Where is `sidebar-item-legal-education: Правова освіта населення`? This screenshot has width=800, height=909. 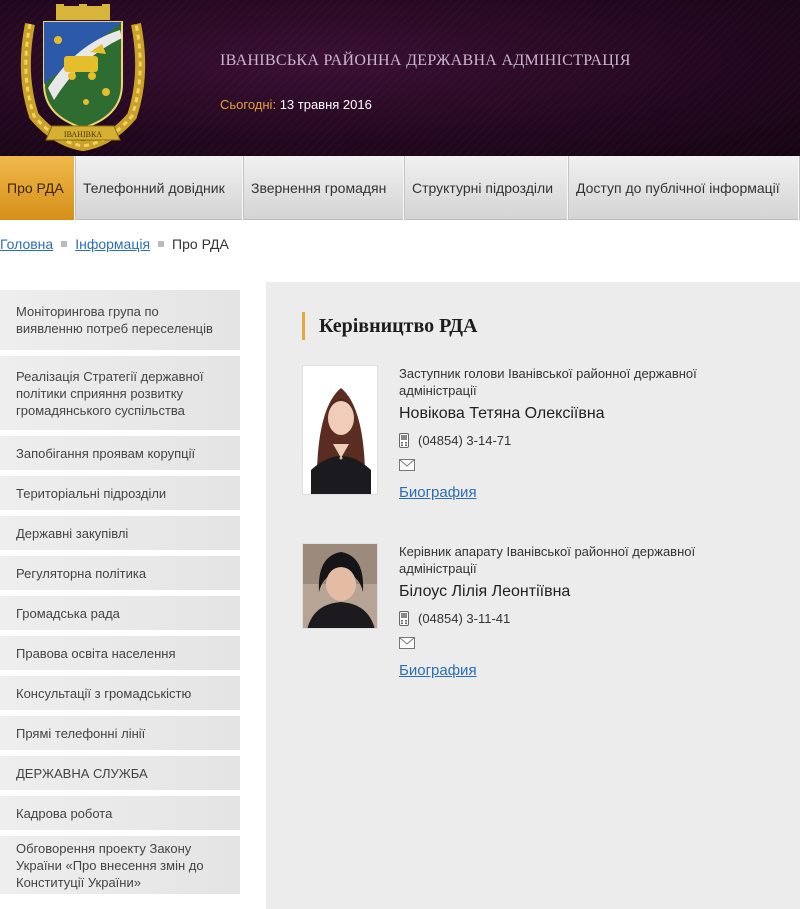
sidebar-item-legal-education: Правова освіта населення is located at coordinates (120, 653).